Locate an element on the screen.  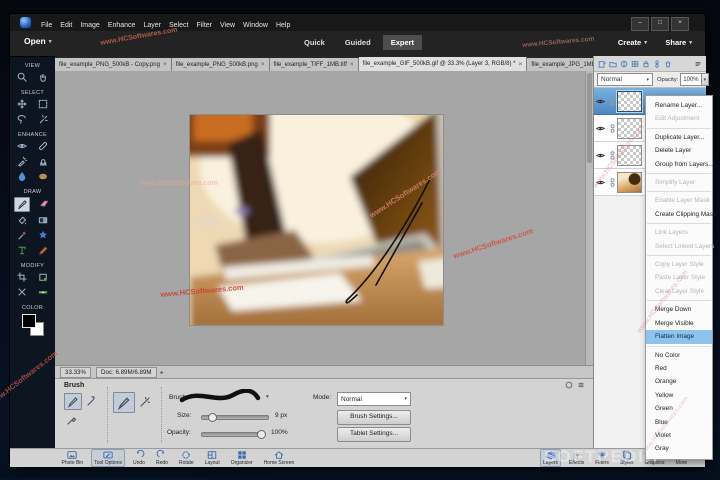
taskbar-tool-options: Tool Options is located at coordinates (108, 458).